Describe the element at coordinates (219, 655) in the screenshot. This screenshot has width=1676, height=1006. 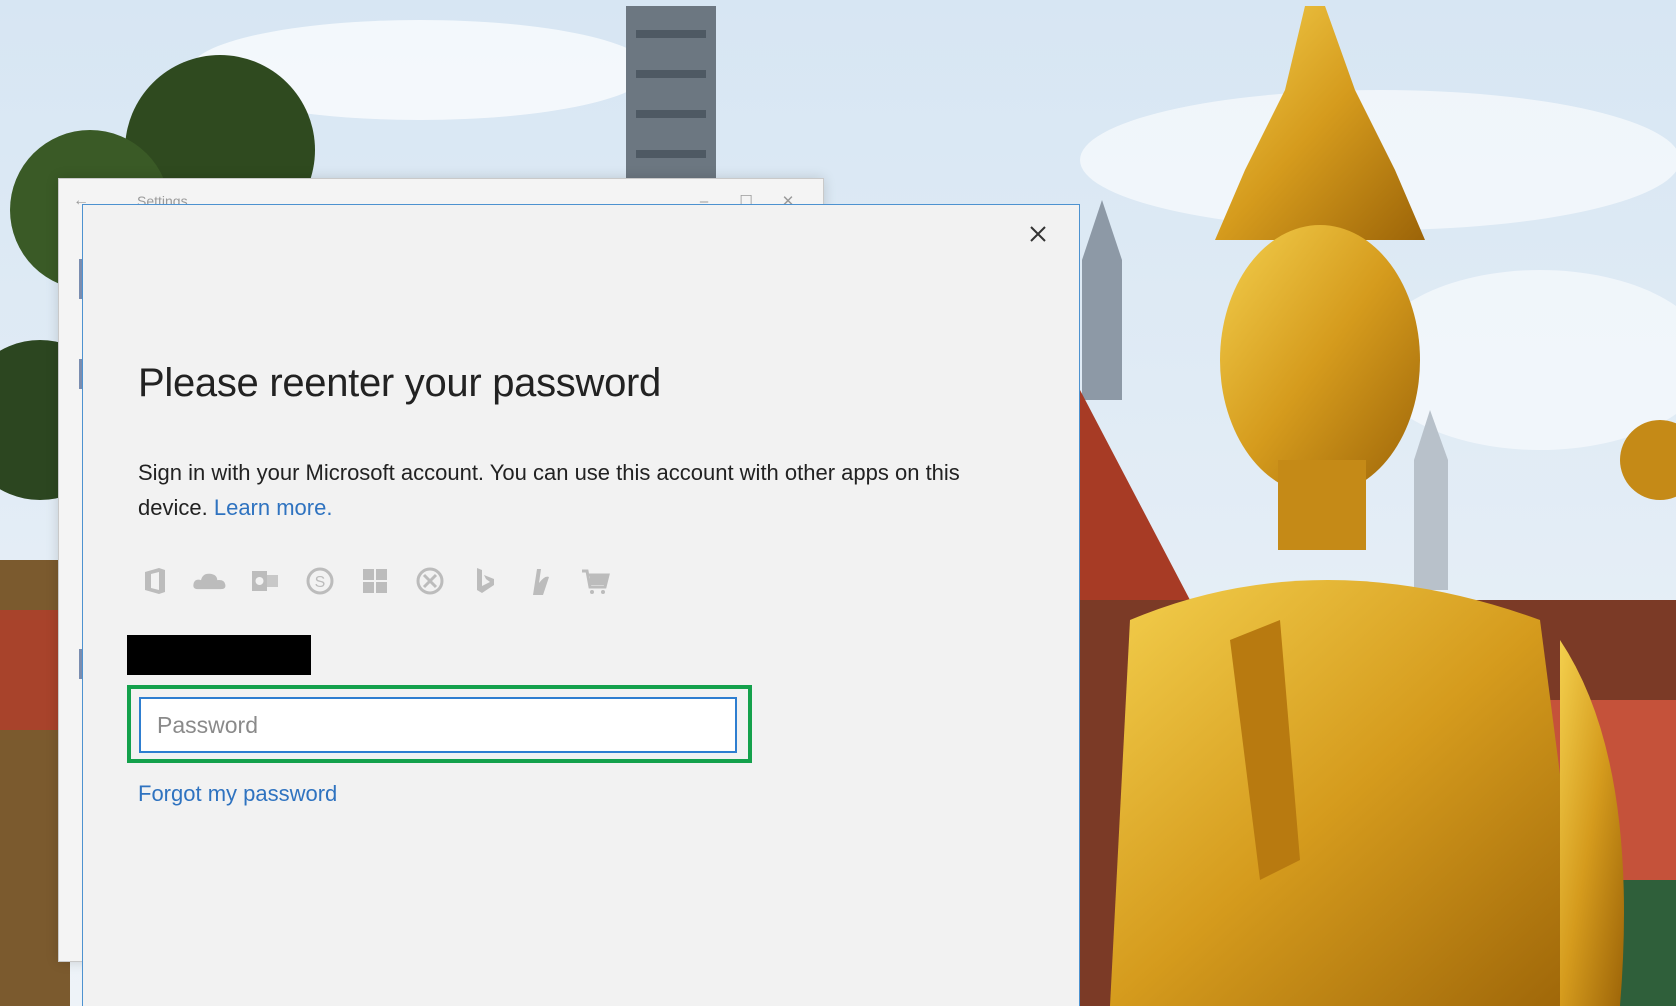
I see `redacted-account-email` at that location.